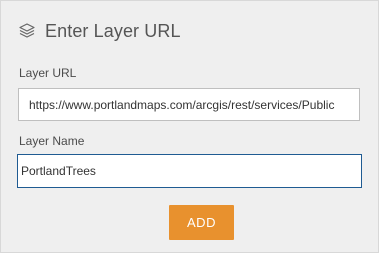  I want to click on add-button: ADD, so click(201, 222).